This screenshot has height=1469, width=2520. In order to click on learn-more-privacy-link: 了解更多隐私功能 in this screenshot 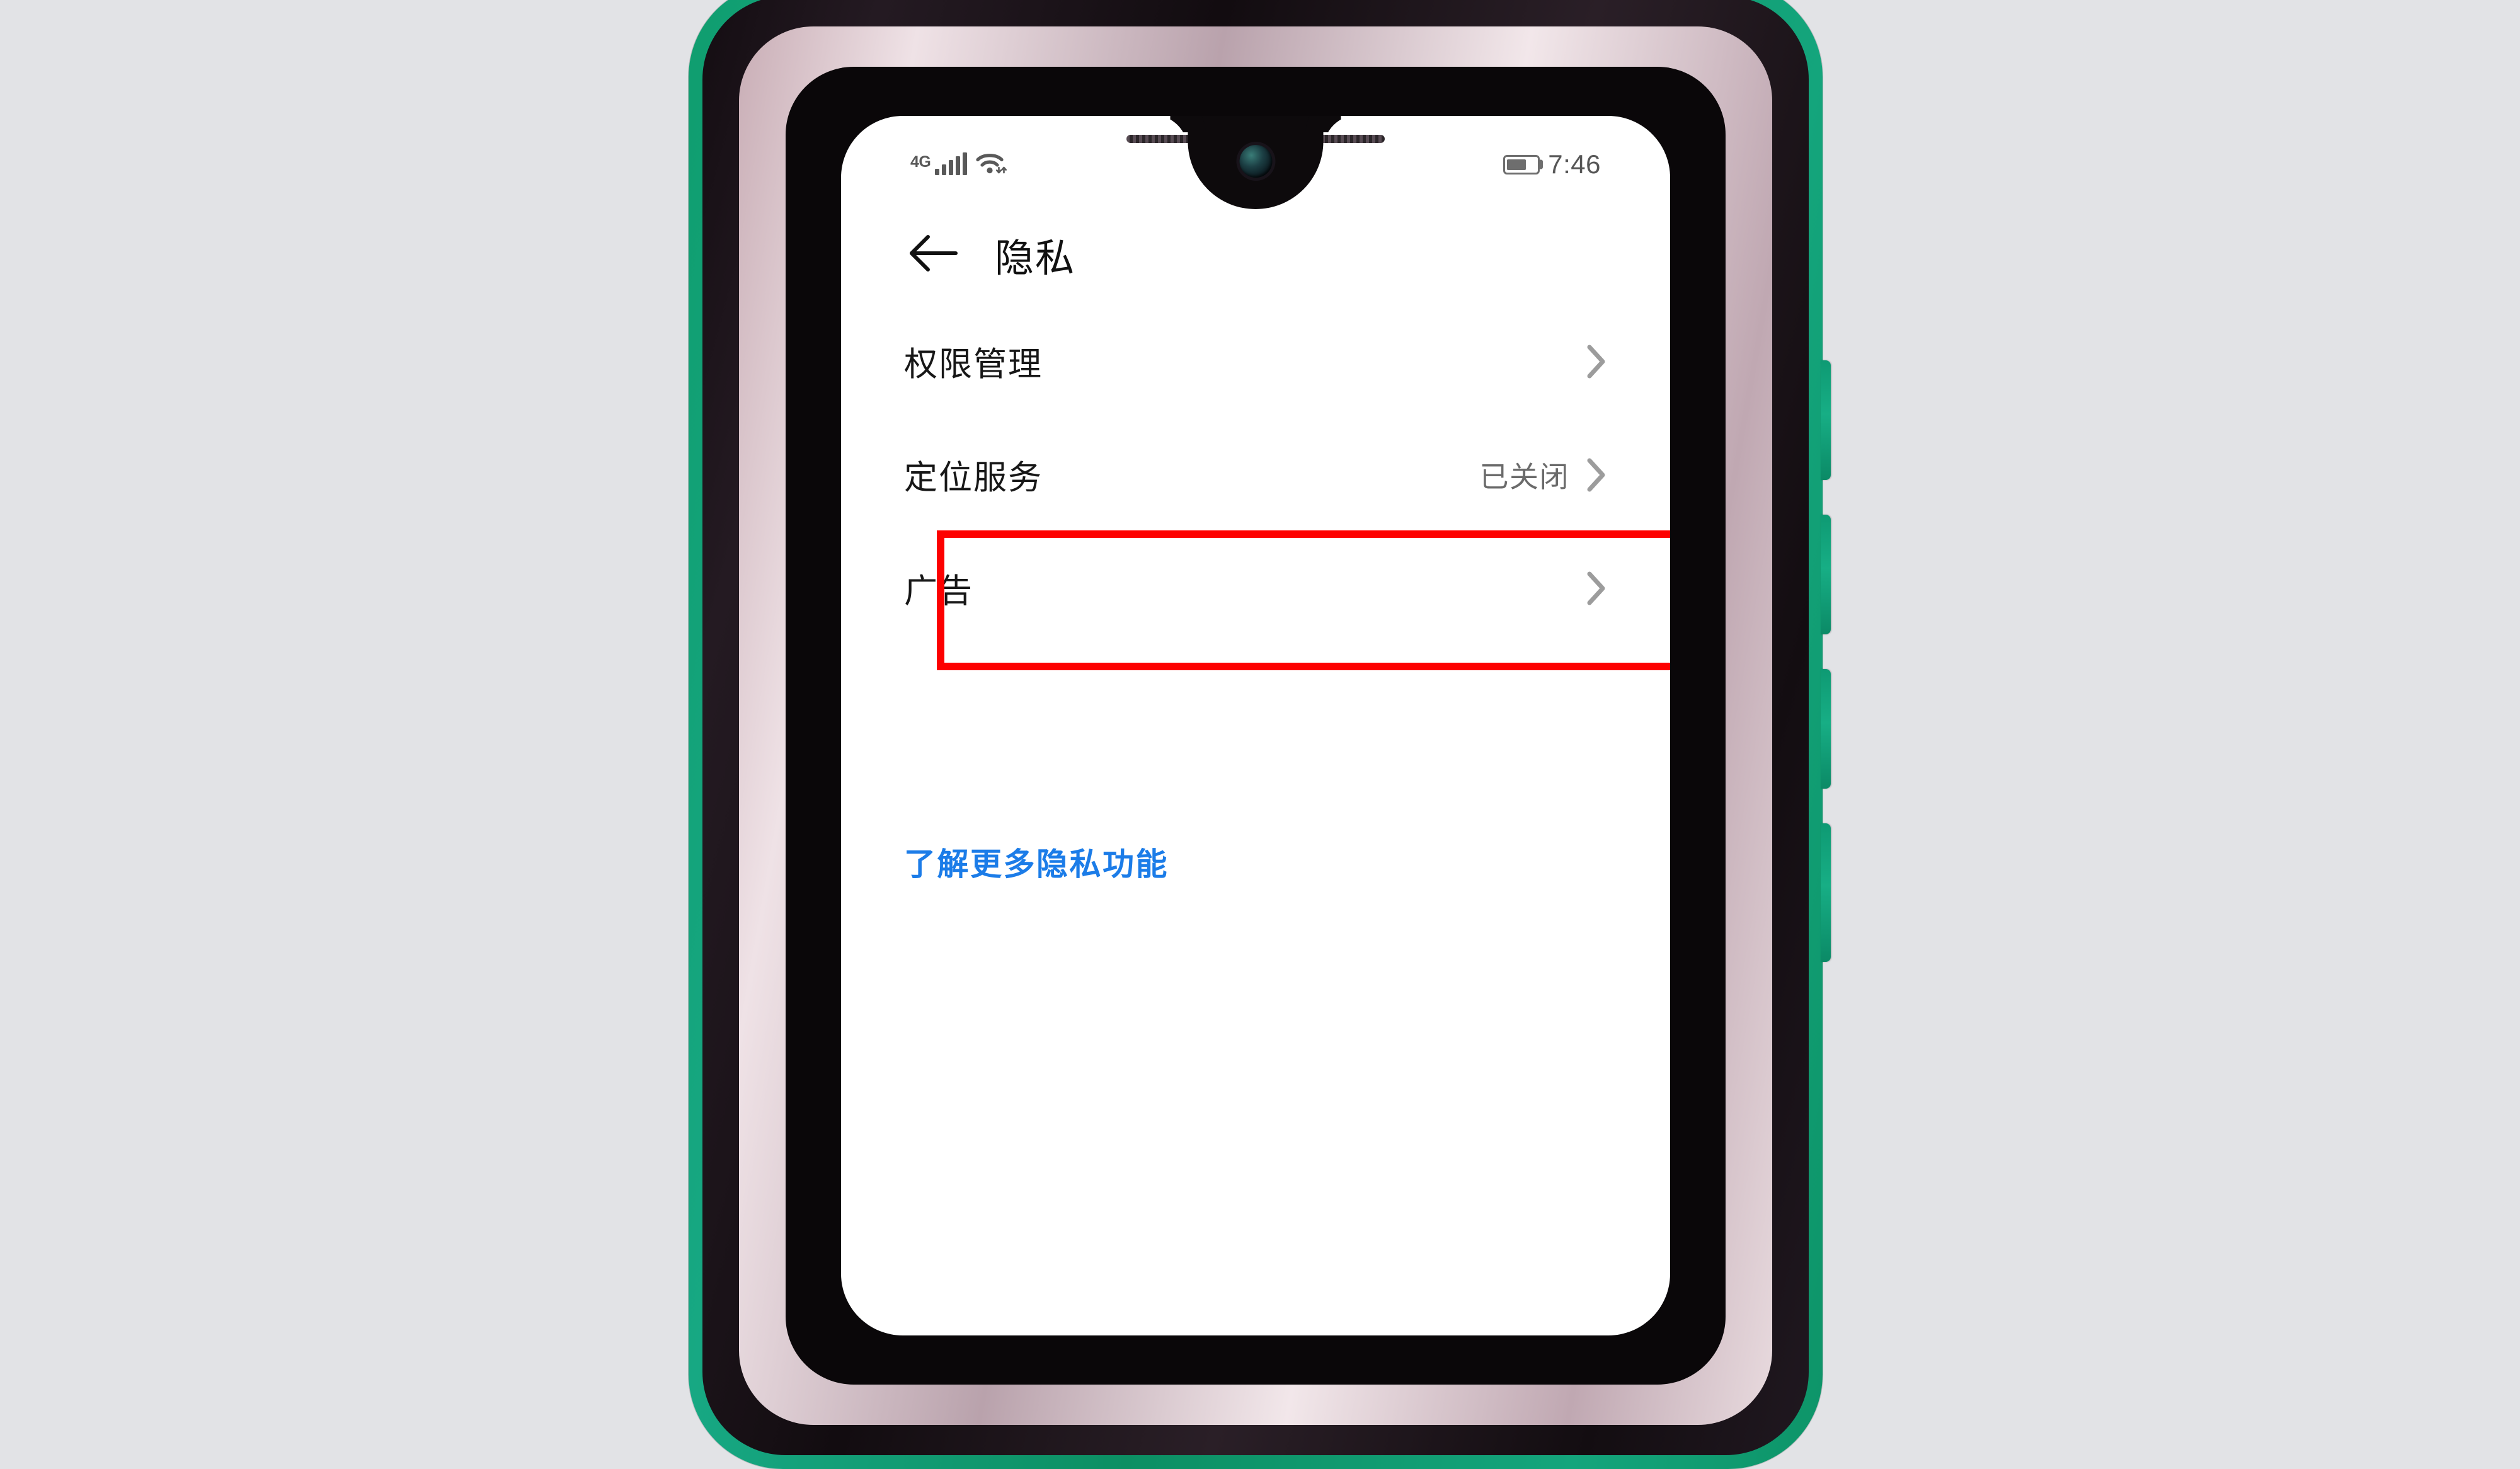, I will do `click(1036, 861)`.